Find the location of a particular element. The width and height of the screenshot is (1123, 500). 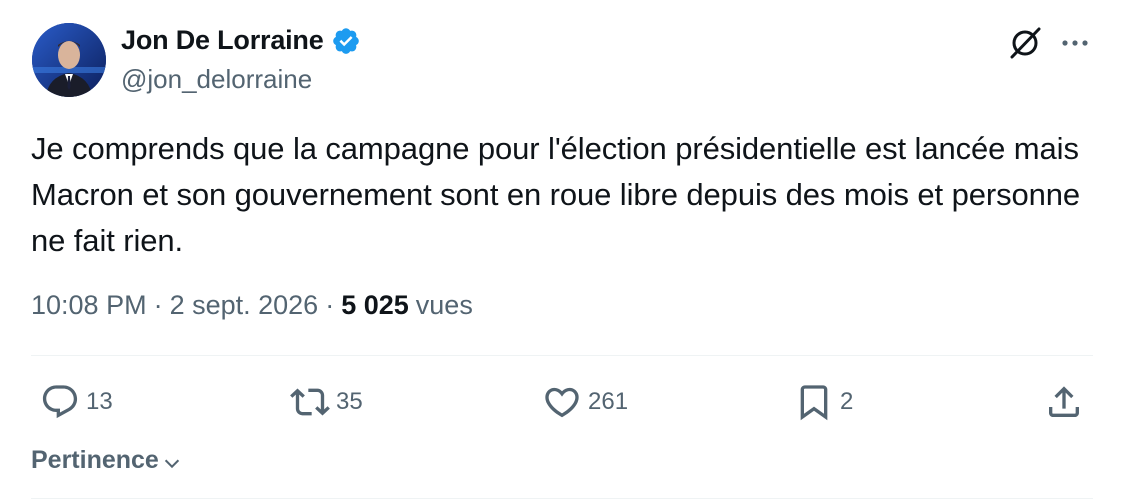

divider-bottom is located at coordinates (562, 498).